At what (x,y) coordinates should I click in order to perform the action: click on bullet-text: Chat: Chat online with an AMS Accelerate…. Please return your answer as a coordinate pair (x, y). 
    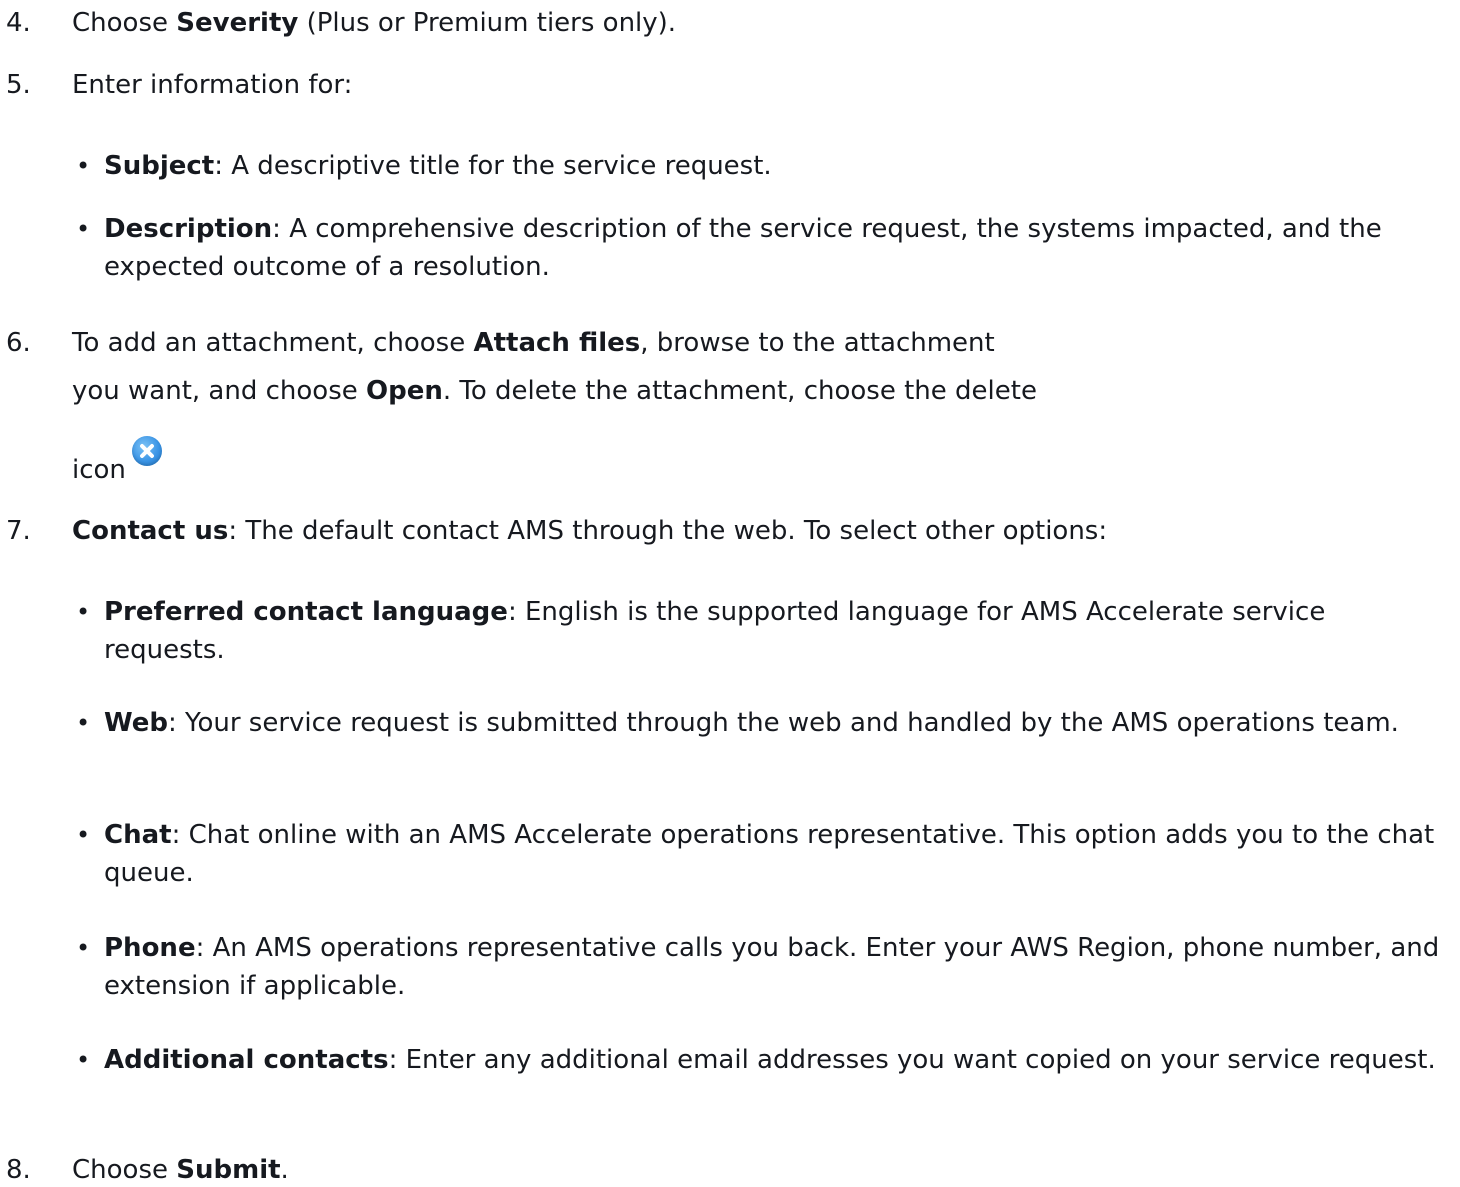
    Looking at the image, I should click on (769, 854).